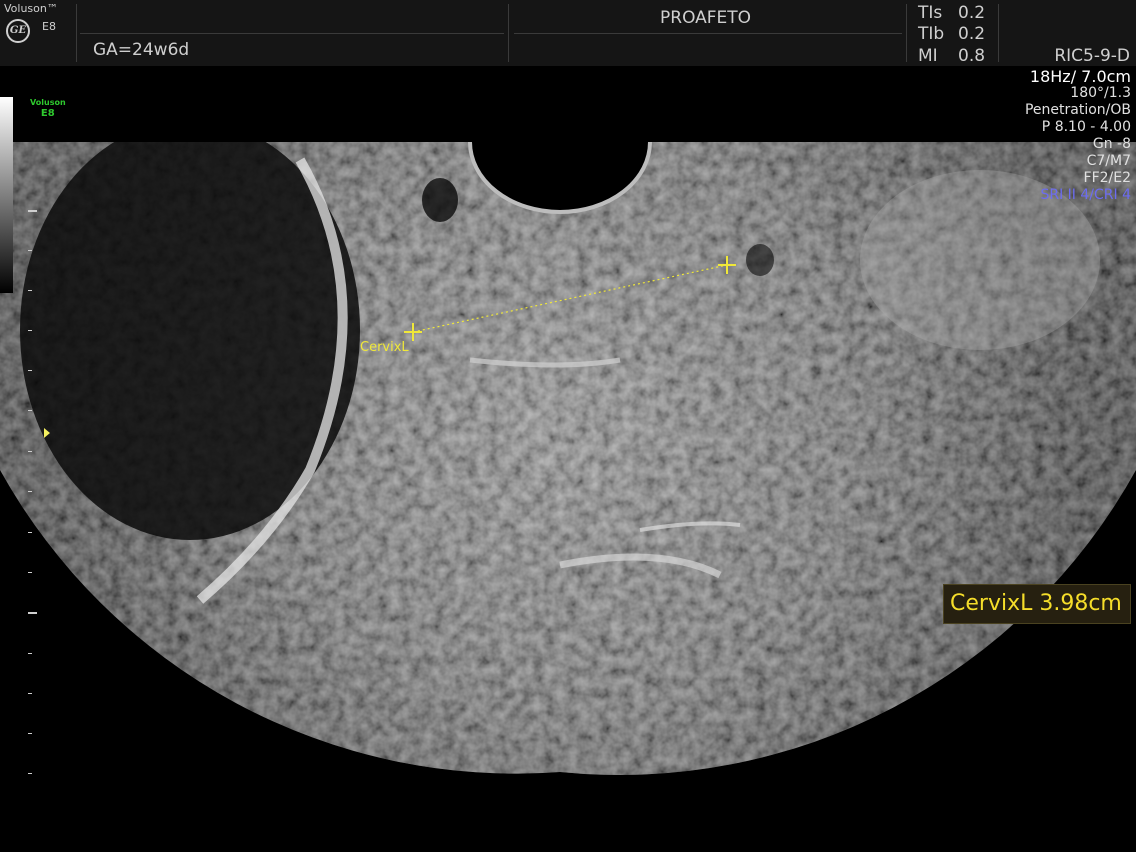 This screenshot has height=852, width=1136. What do you see at coordinates (1080, 76) in the screenshot?
I see `frame-rate-depth: 18Hz/ 7.0cm` at bounding box center [1080, 76].